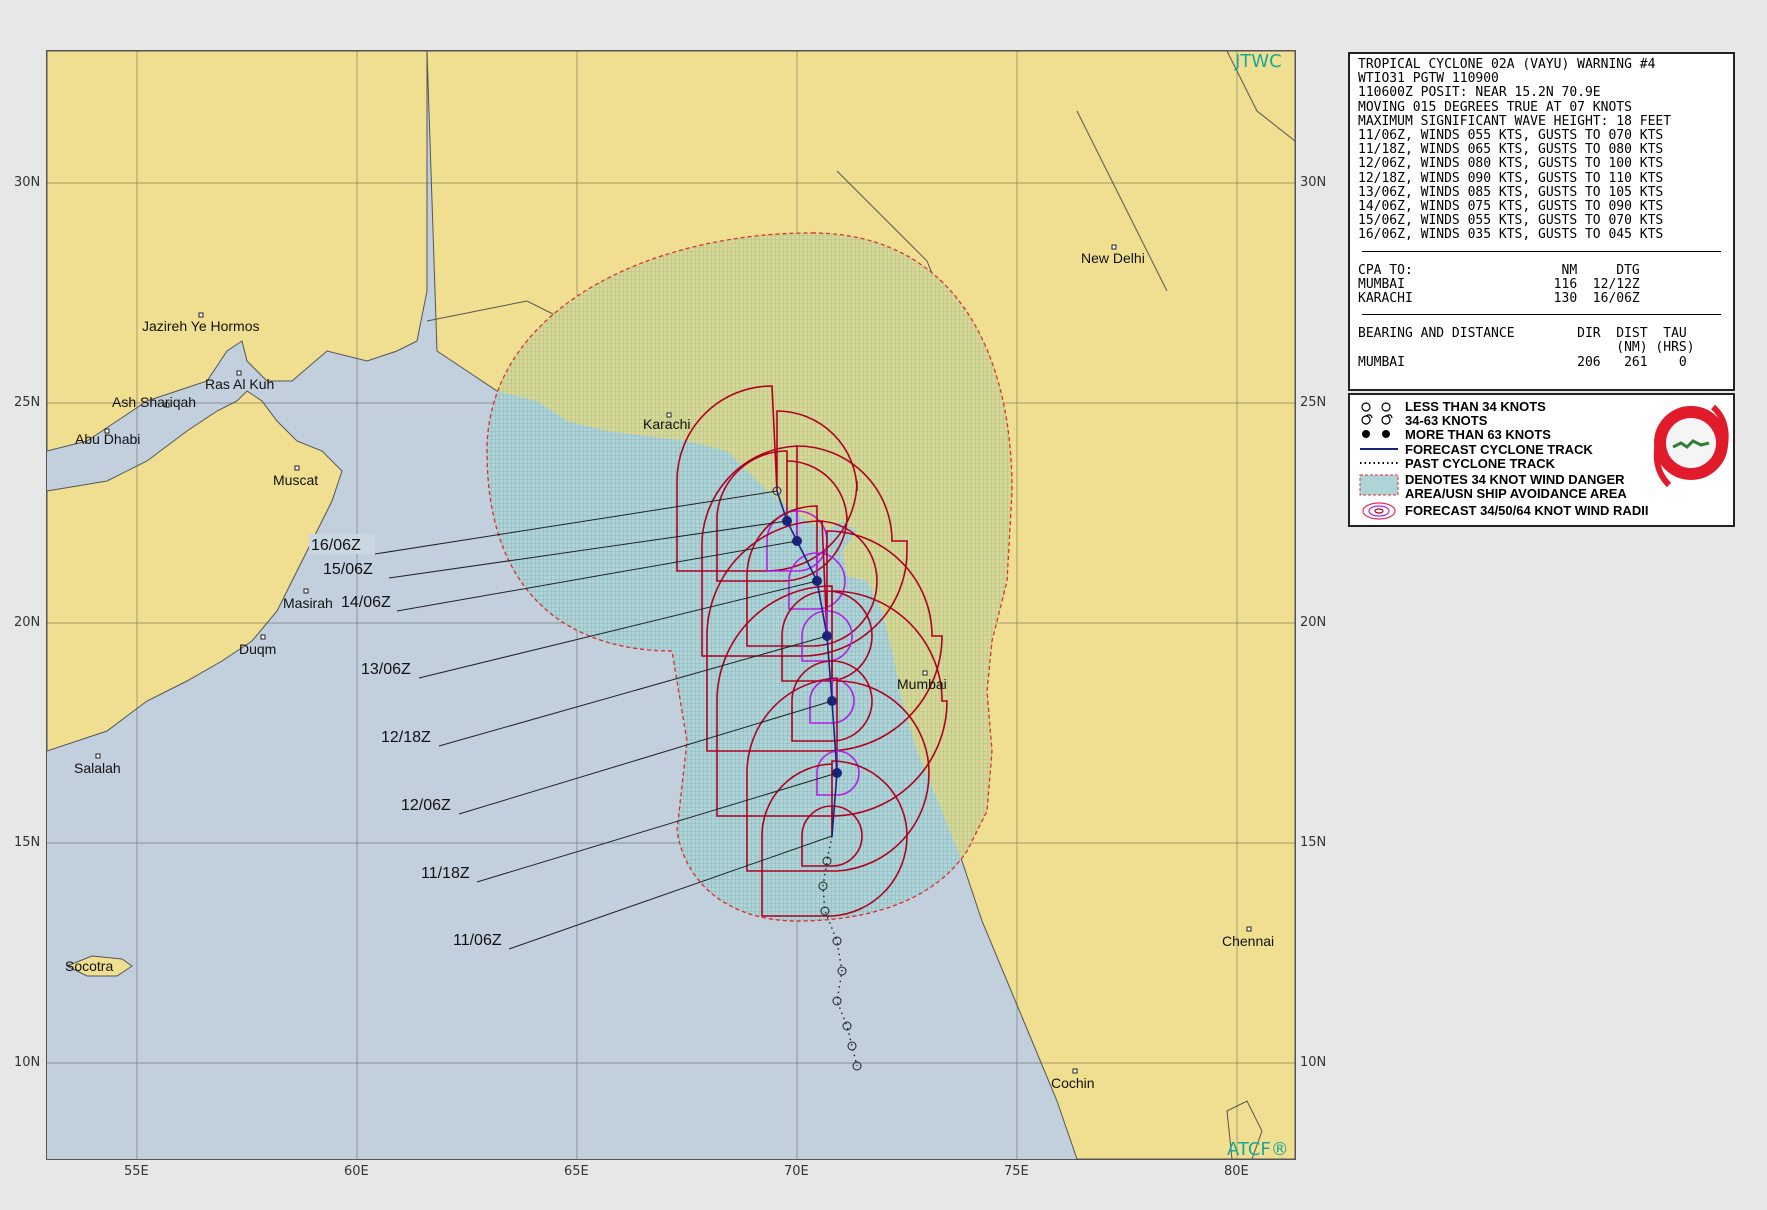  Describe the element at coordinates (1499, 449) in the screenshot. I see `legend-forecast-track: FORECAST CYCLONE TRACK` at that location.